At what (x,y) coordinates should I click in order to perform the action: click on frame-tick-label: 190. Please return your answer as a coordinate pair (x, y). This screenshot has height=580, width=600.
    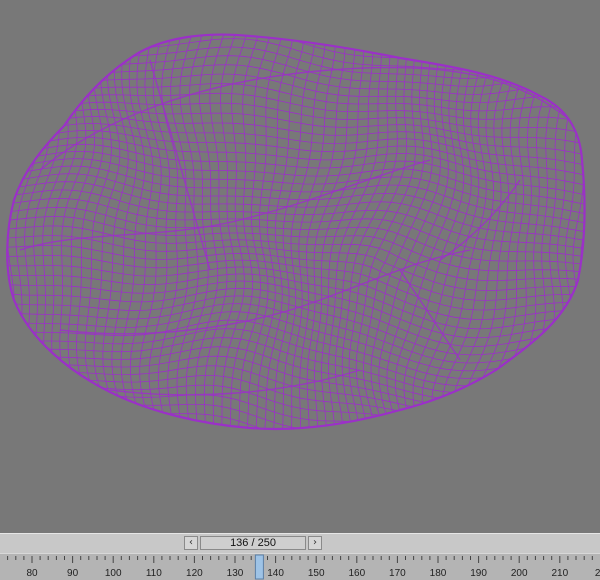
    Looking at the image, I should click on (478, 573).